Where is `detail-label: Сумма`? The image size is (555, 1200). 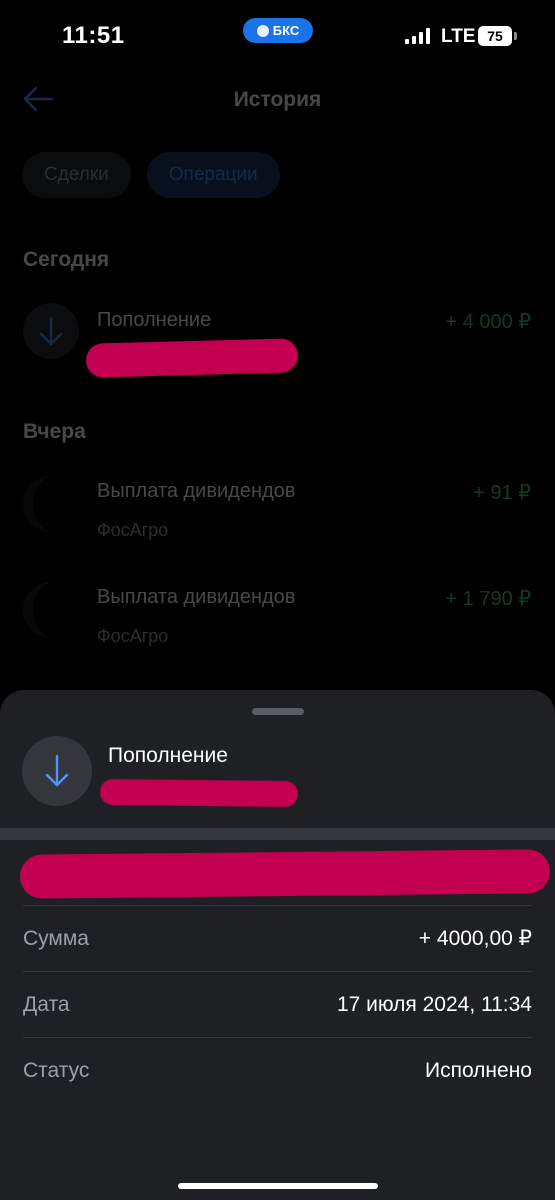 detail-label: Сумма is located at coordinates (56, 938).